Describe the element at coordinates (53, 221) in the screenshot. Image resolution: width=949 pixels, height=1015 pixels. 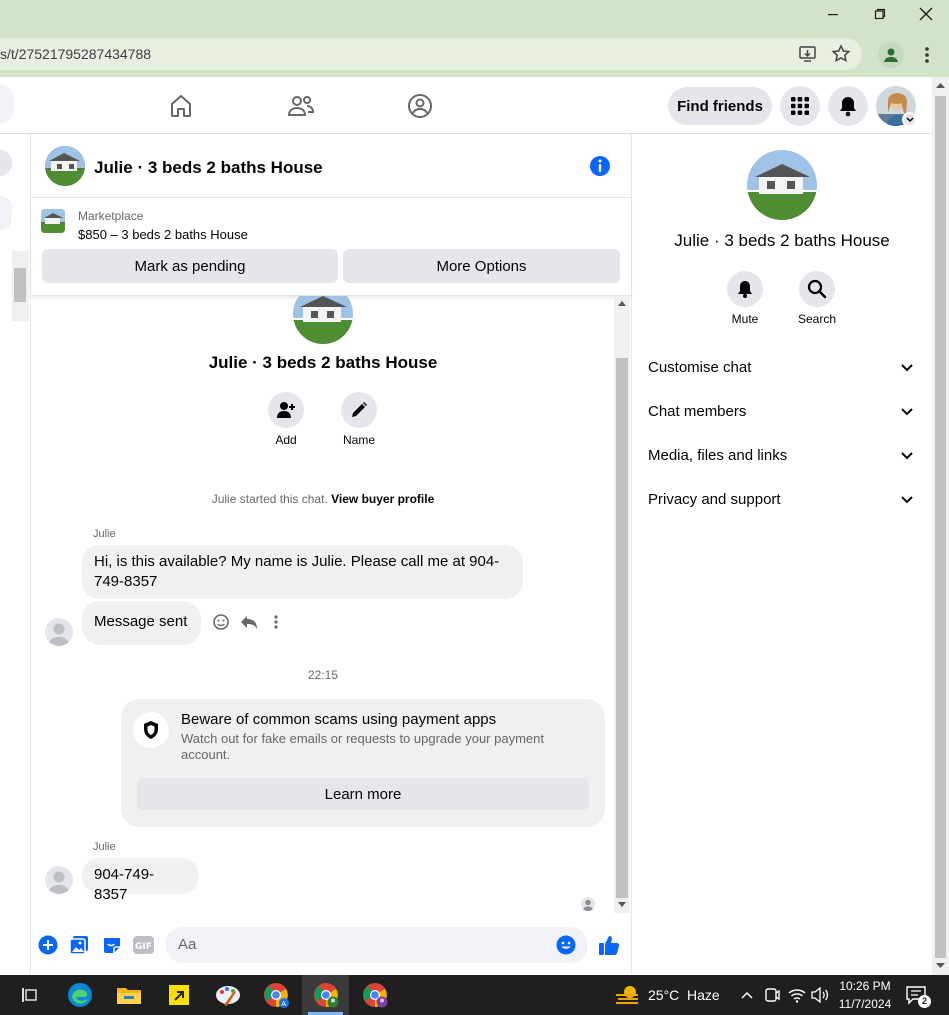
I see `listing-thumbnail` at that location.